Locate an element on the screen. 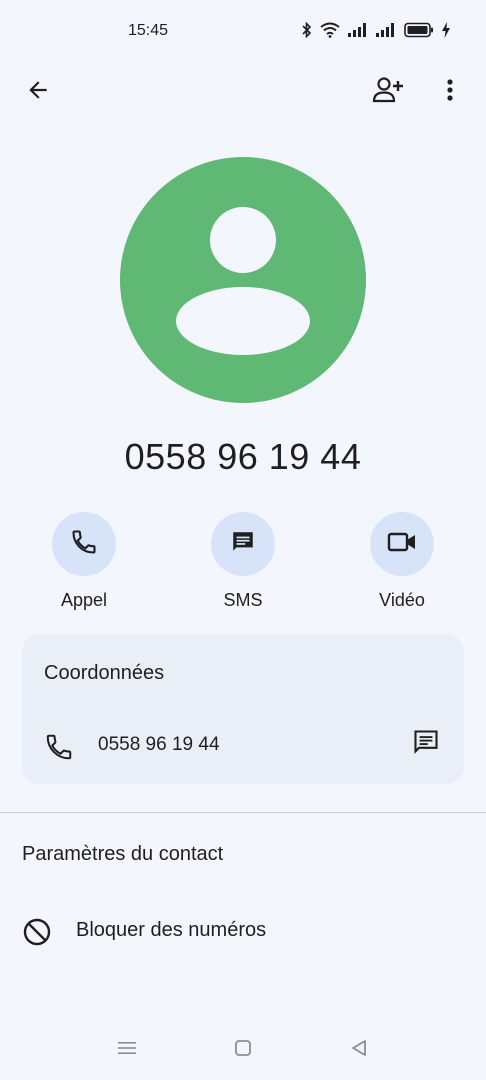 The image size is (486, 1080). call-action: Appel is located at coordinates (84, 561).